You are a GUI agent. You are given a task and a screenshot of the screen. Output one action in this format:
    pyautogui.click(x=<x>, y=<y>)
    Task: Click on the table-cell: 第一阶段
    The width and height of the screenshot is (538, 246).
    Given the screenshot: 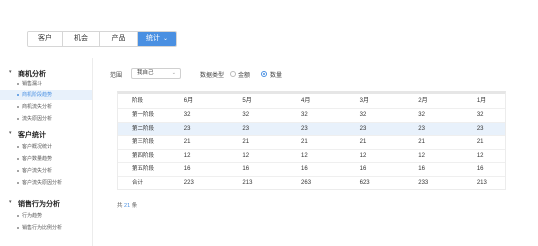 What is the action you would take?
    pyautogui.click(x=143, y=115)
    